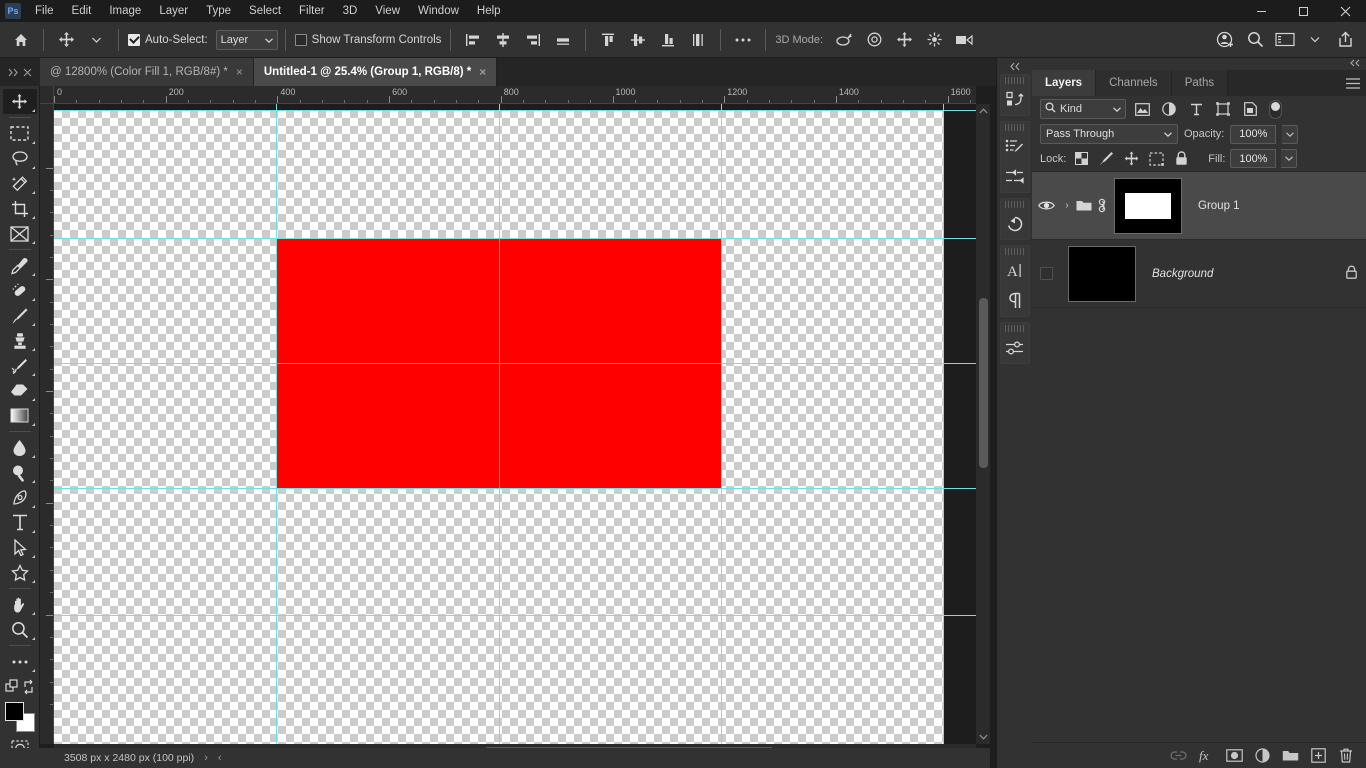 The width and height of the screenshot is (1366, 768). I want to click on blur-tool, so click(20, 447).